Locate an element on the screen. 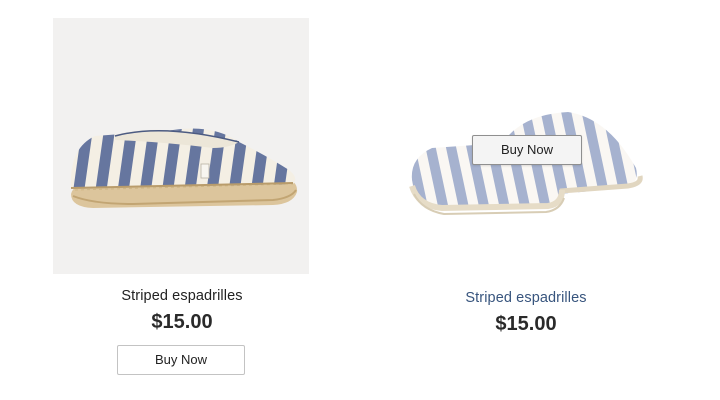  espadrille-image is located at coordinates (184, 168).